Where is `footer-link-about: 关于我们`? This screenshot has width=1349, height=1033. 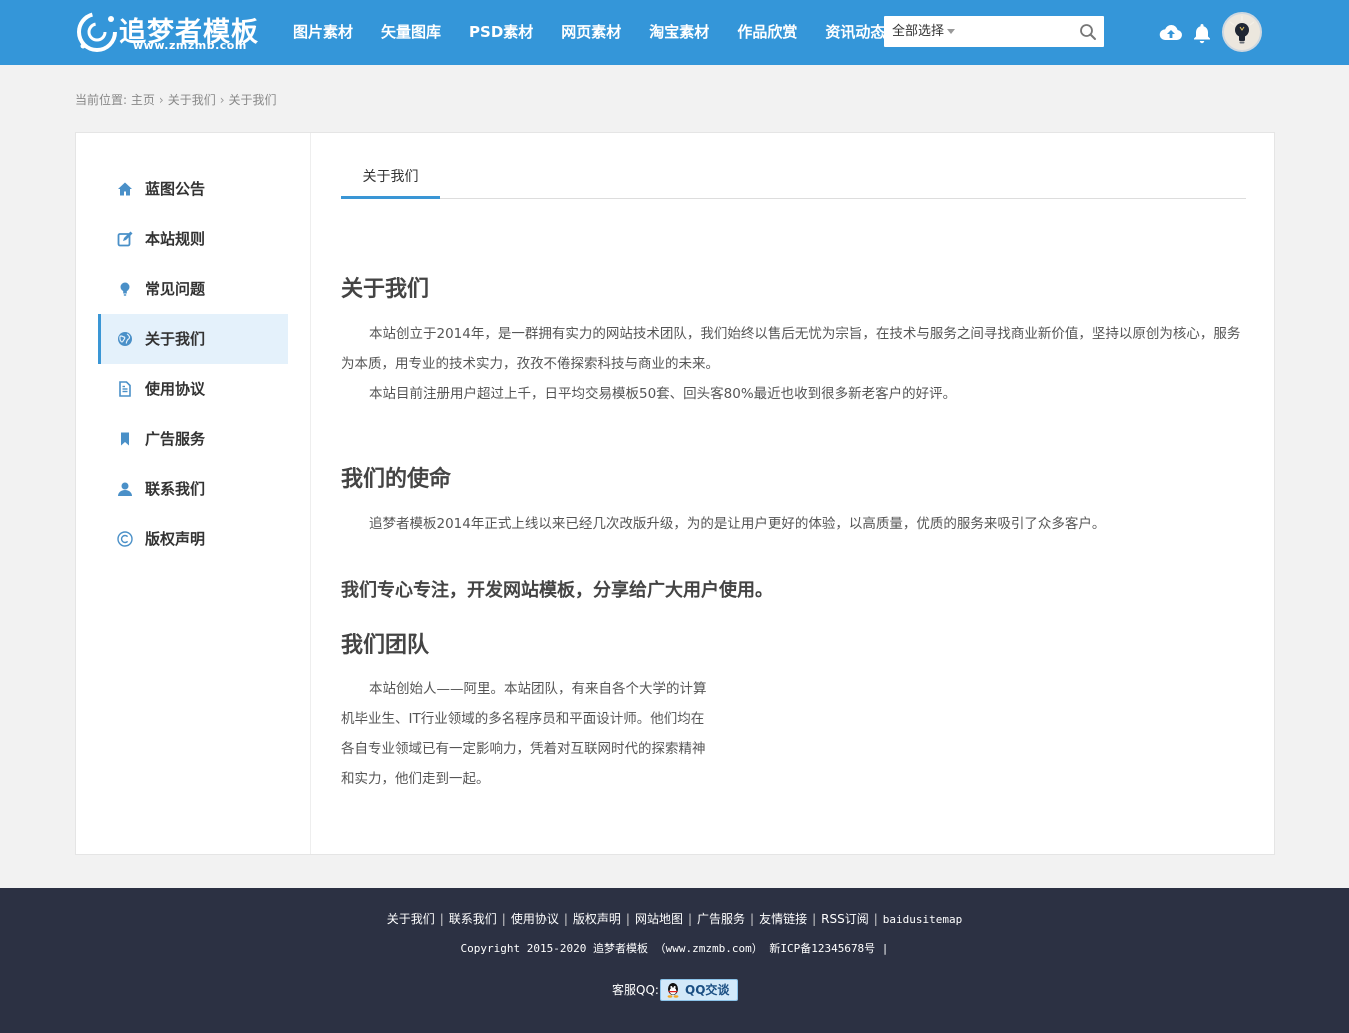
footer-link-about: 关于我们 is located at coordinates (411, 919).